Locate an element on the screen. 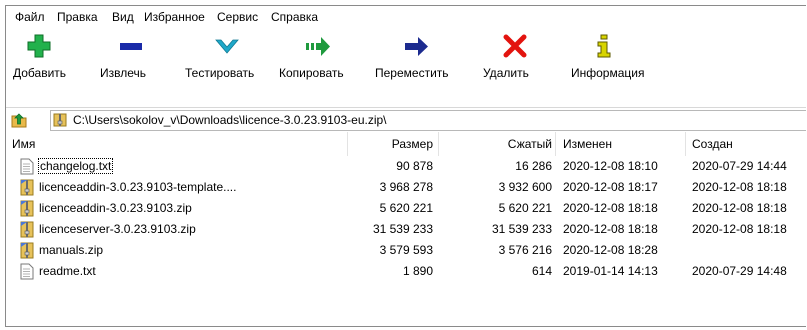  menu-edit: Правка is located at coordinates (77, 17).